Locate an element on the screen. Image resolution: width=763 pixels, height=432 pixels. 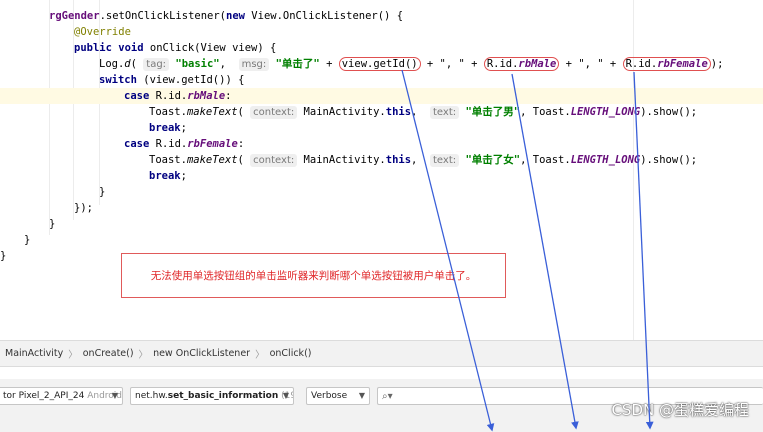
code-line-13: }); is located at coordinates (83, 208).